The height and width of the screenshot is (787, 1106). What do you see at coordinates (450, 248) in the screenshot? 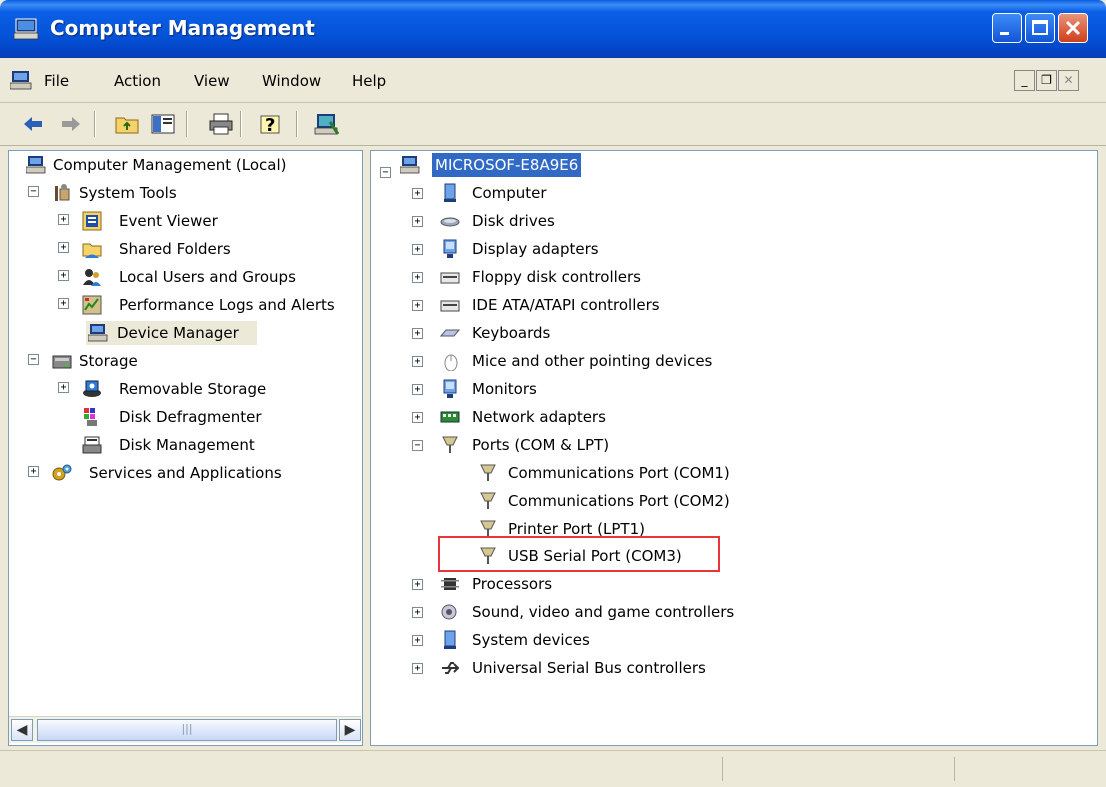
I see `display-adapter-icon` at bounding box center [450, 248].